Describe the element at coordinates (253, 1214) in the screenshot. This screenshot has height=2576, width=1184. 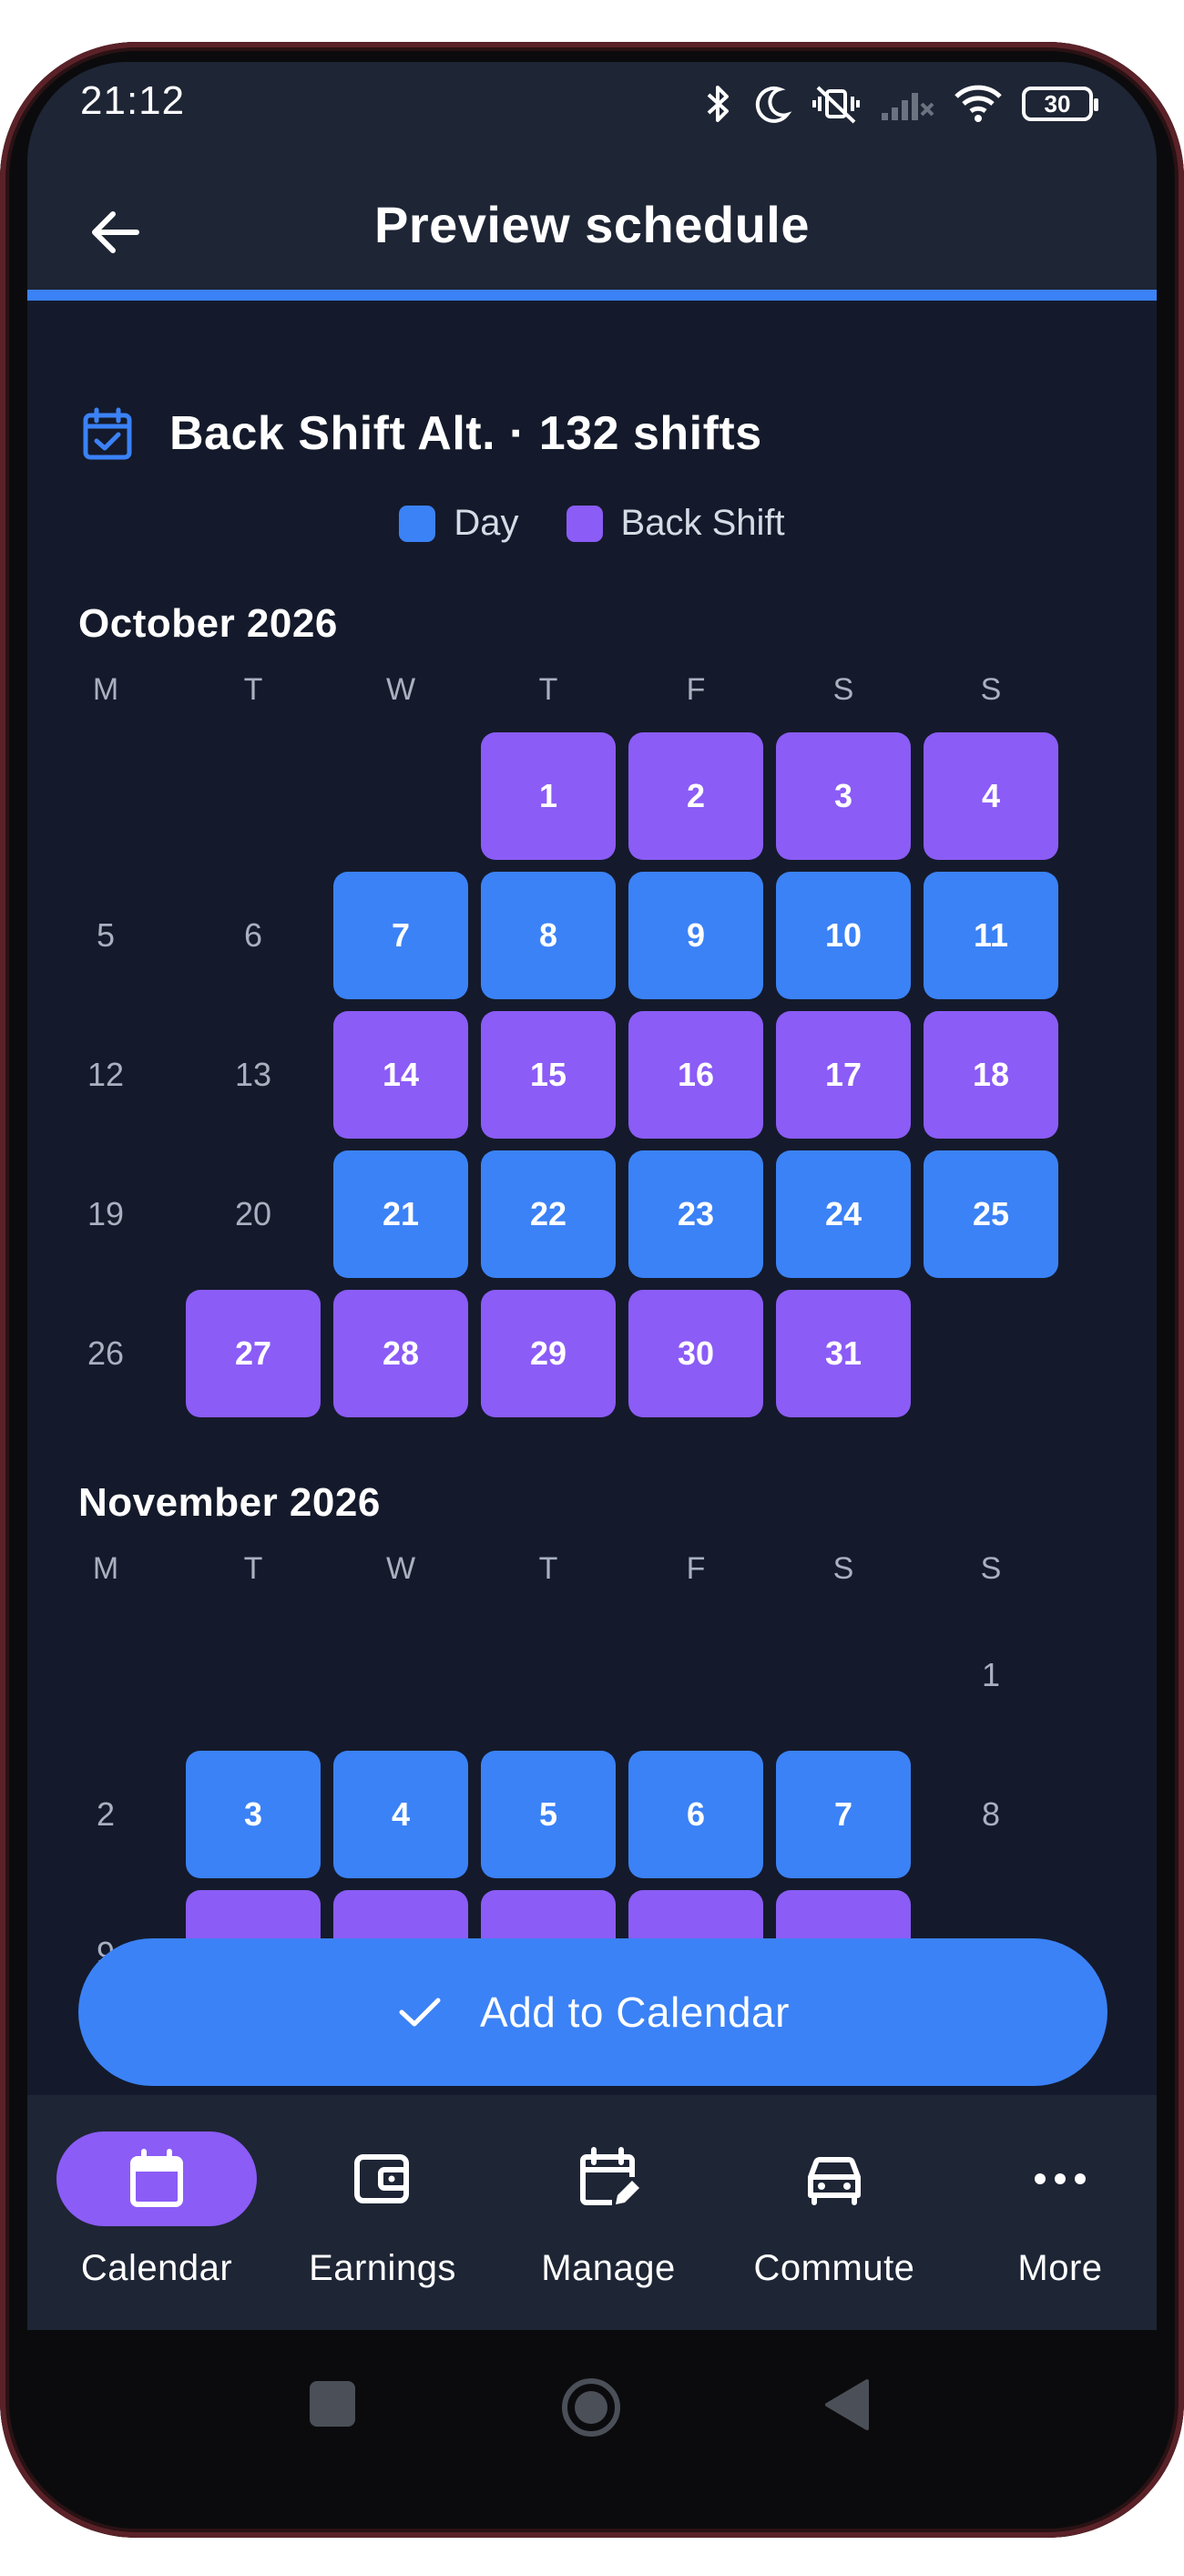
I see `calendar-day: 20` at that location.